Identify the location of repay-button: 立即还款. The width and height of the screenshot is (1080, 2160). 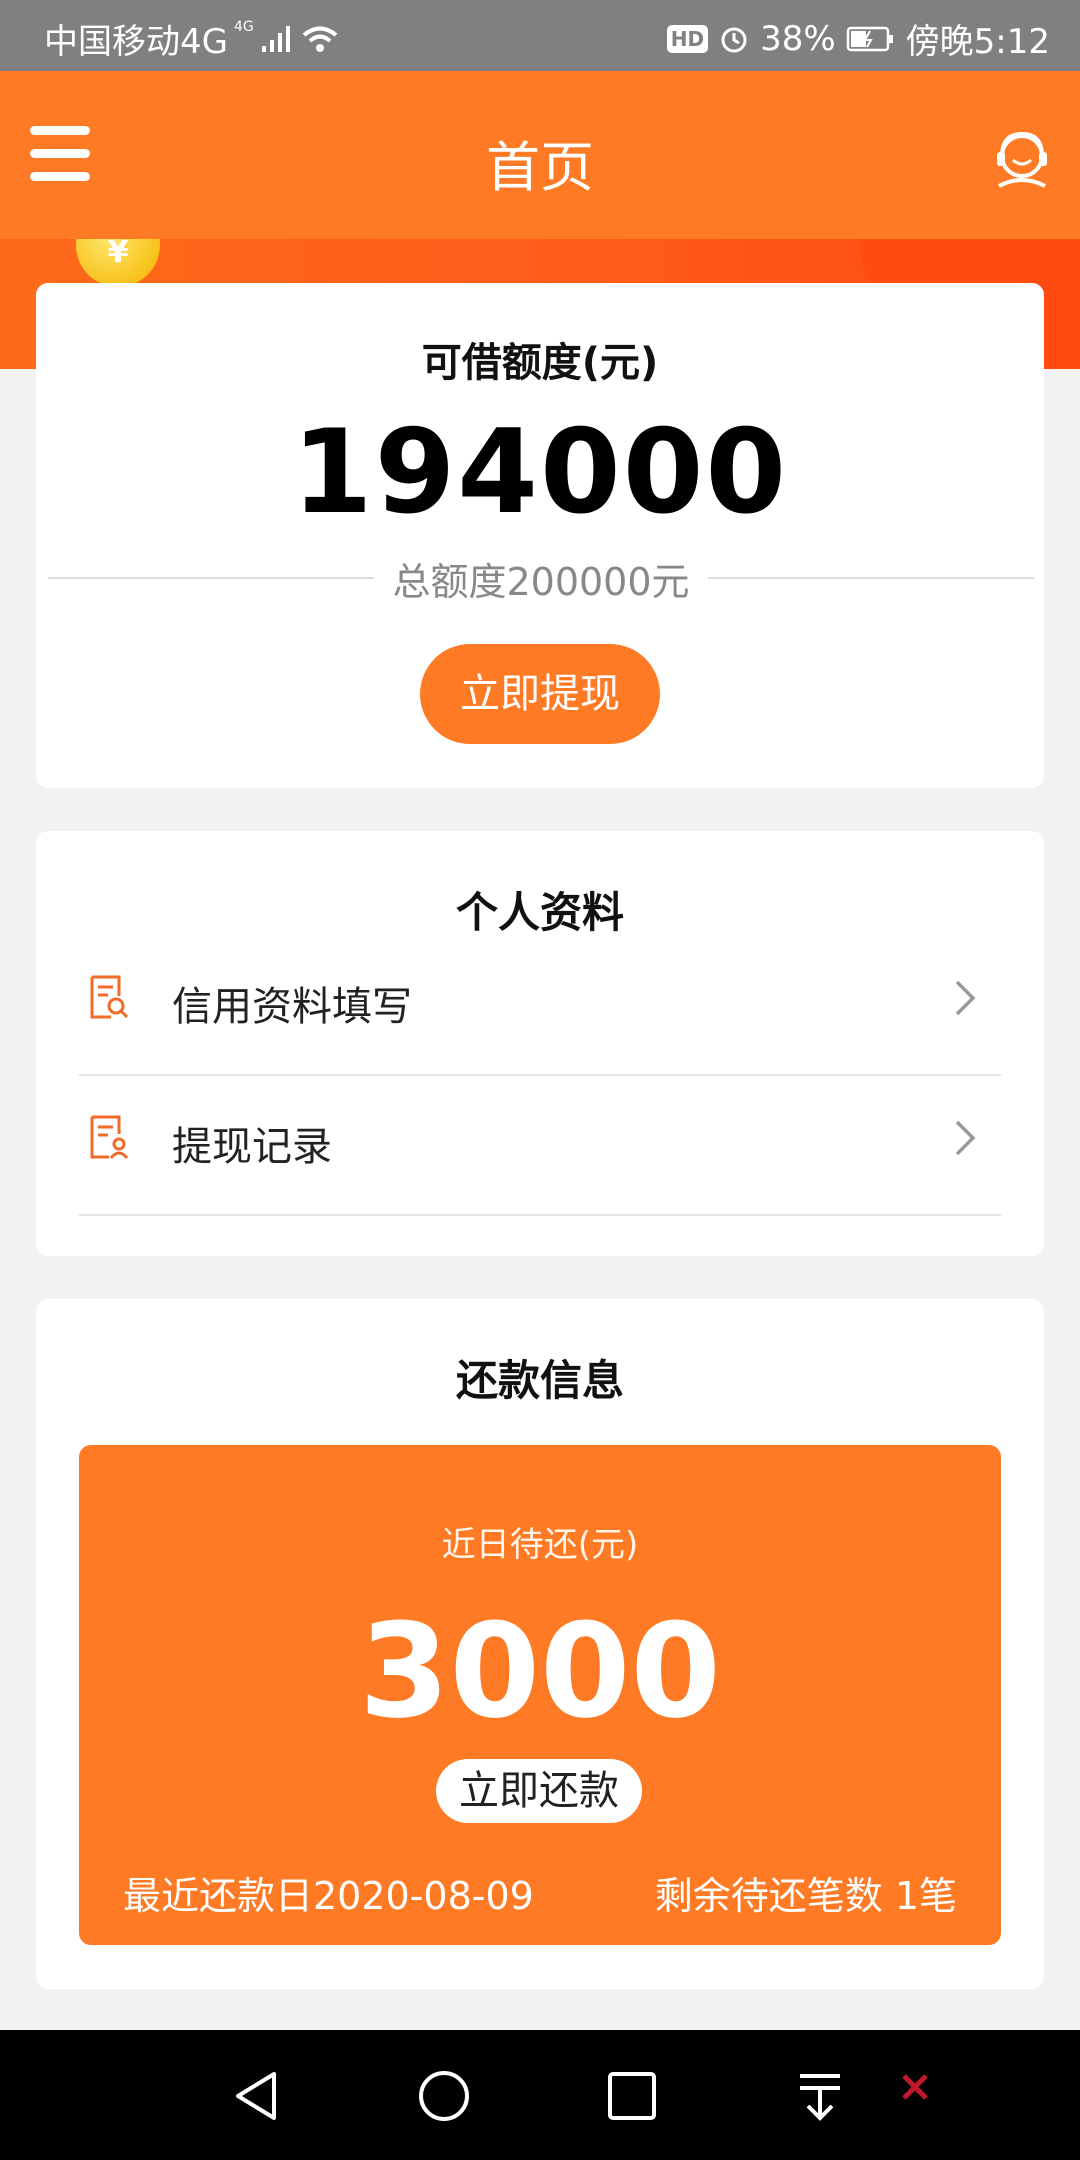
(539, 1791).